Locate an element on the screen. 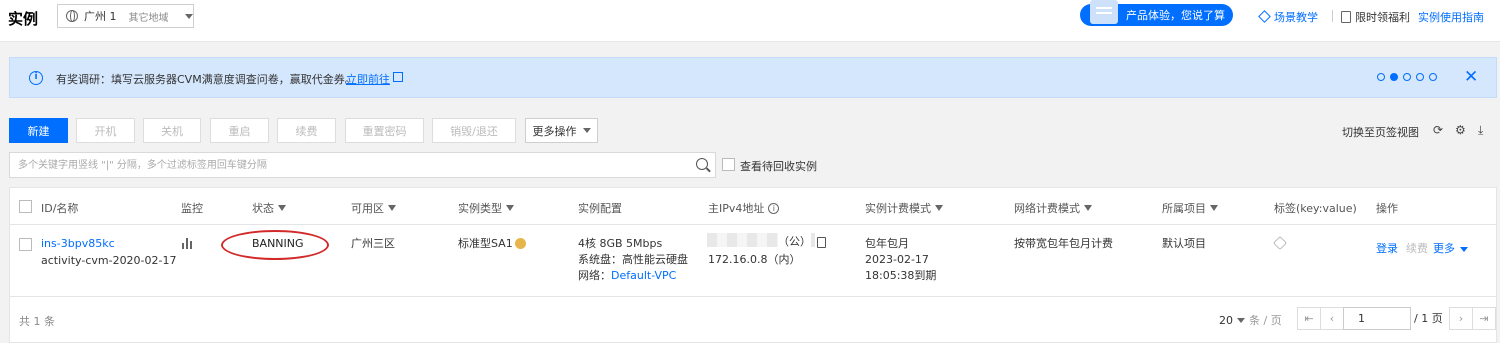 The width and height of the screenshot is (1500, 343). vpc-link: Default-VPC is located at coordinates (643, 275).